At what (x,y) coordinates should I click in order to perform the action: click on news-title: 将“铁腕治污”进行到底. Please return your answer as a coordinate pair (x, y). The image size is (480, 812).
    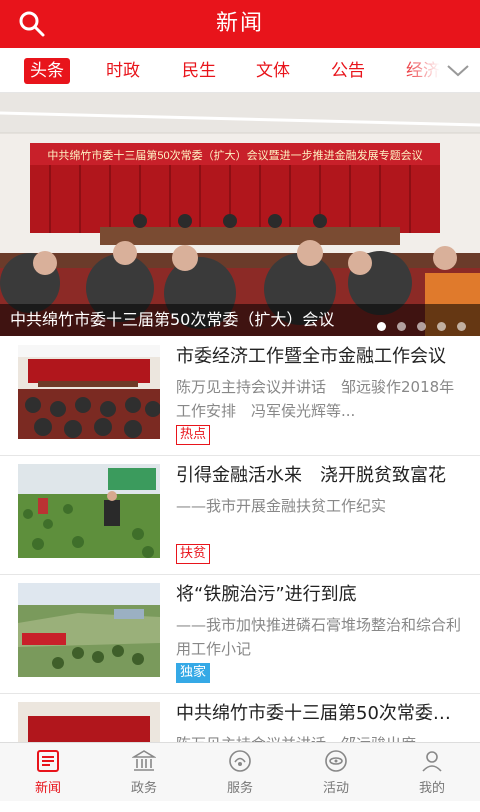
    Looking at the image, I should click on (266, 594).